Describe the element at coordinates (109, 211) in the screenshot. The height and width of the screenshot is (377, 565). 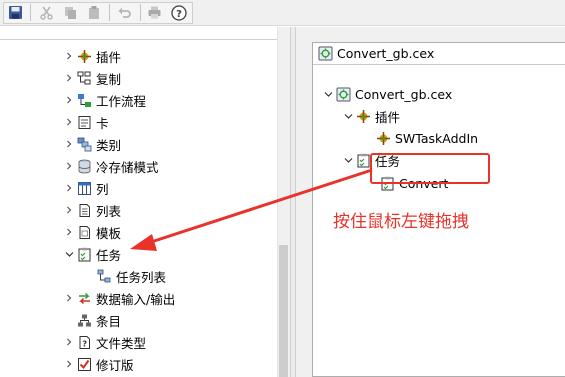
I see `tree-item-label: 列表` at that location.